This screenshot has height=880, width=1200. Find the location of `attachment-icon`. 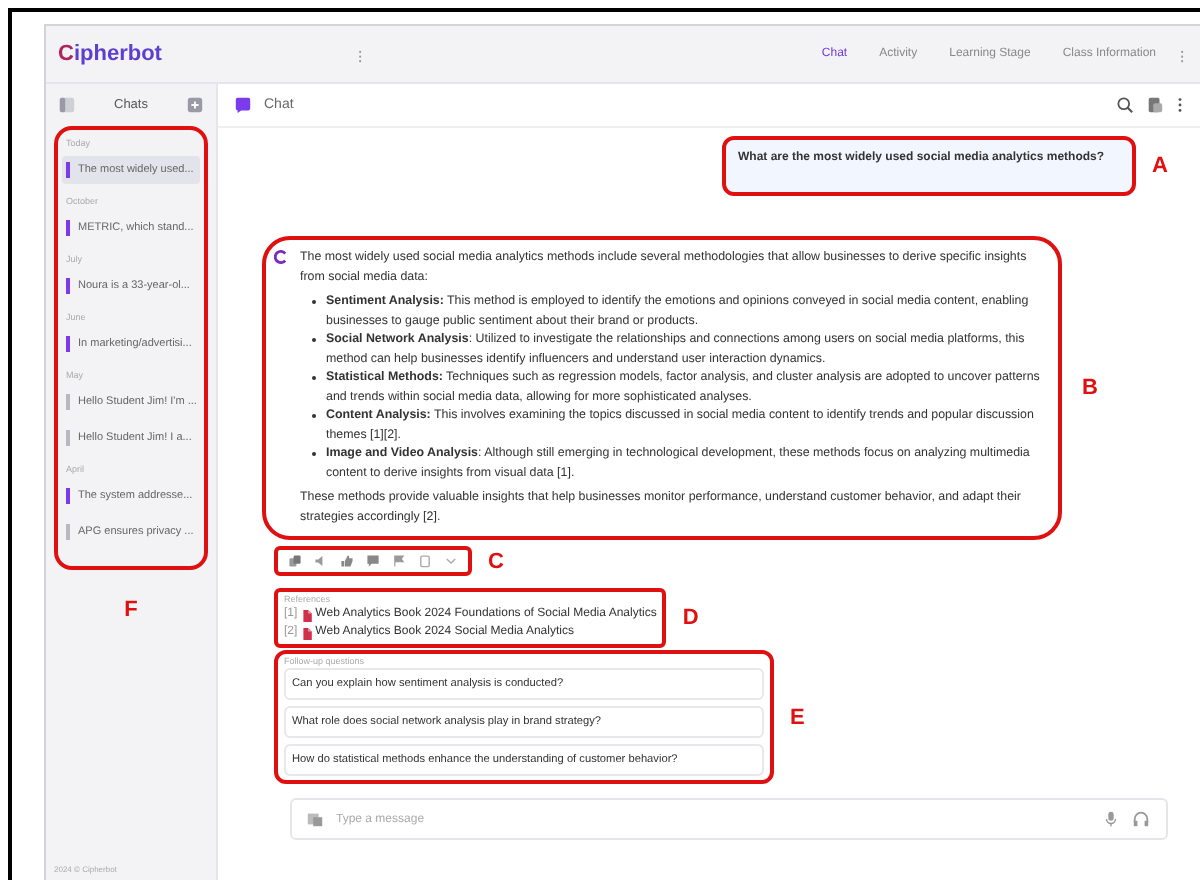

attachment-icon is located at coordinates (315, 819).